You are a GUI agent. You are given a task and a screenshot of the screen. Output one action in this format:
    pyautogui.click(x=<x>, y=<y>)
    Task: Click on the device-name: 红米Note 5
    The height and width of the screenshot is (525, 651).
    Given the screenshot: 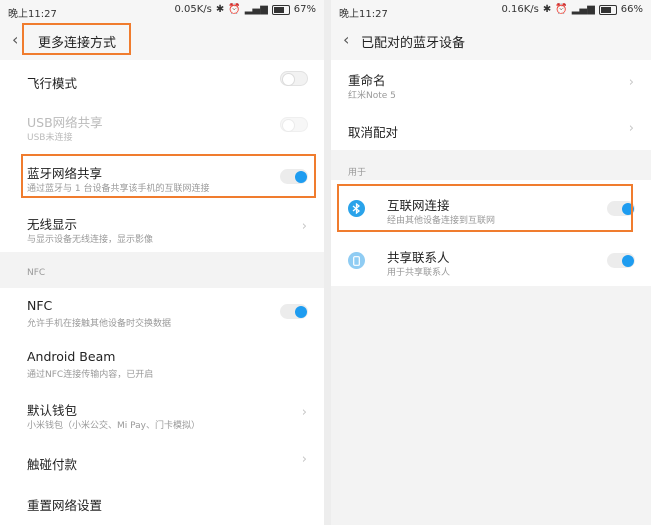 What is the action you would take?
    pyautogui.click(x=372, y=96)
    